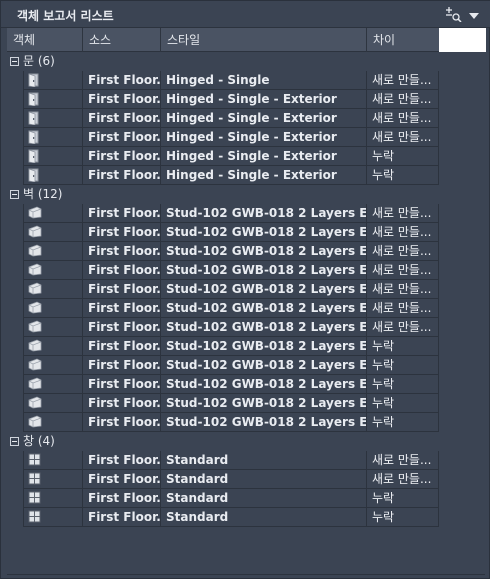 This screenshot has height=579, width=490. I want to click on column-header-object: 객체, so click(45, 40).